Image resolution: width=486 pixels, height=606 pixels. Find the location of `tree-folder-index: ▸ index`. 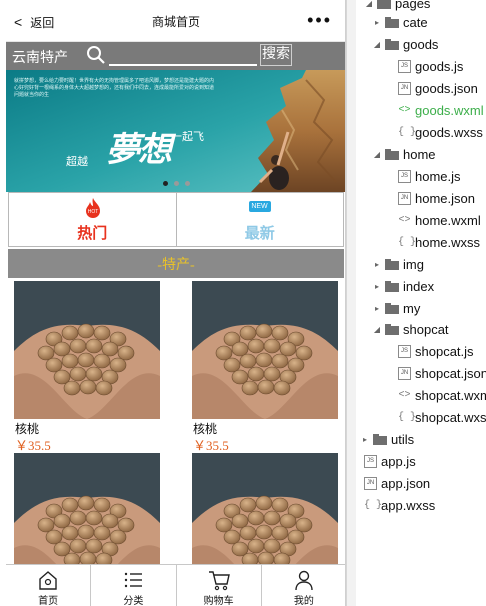

tree-folder-index: ▸ index is located at coordinates (403, 286).